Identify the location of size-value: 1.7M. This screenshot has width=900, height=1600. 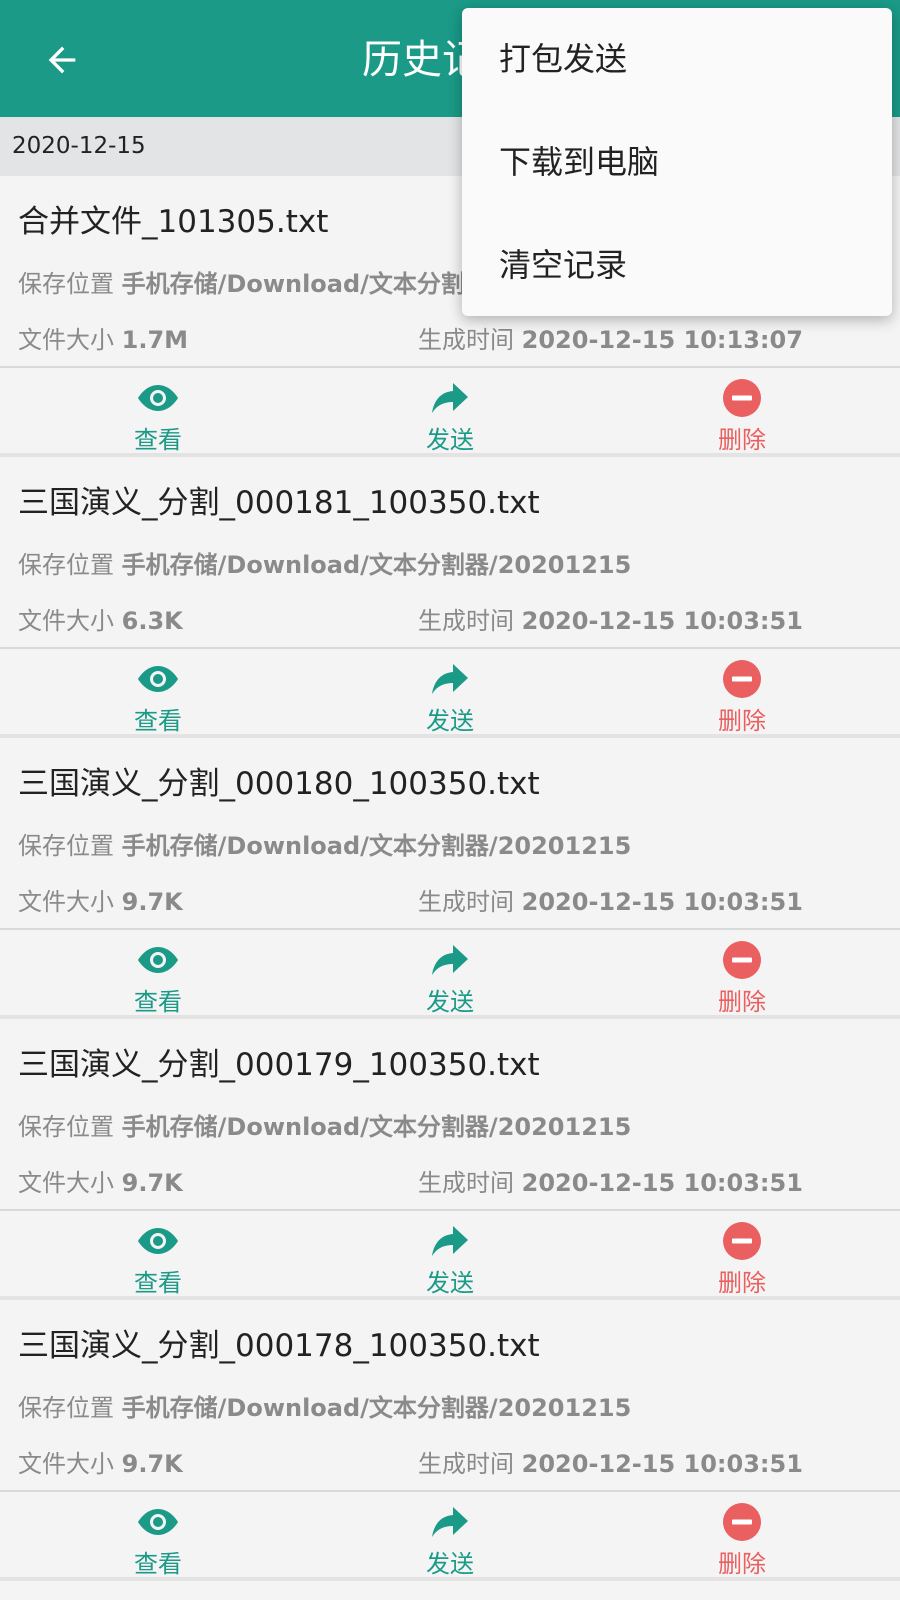
(155, 340).